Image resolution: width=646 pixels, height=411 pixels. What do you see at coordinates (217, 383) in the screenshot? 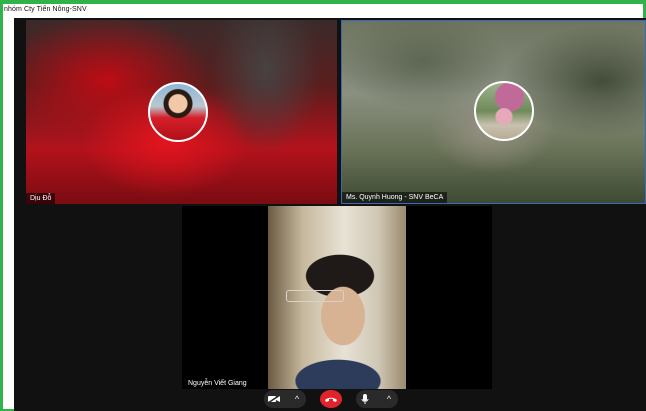
I see `participant-name: Nguyễn Viết Giang` at bounding box center [217, 383].